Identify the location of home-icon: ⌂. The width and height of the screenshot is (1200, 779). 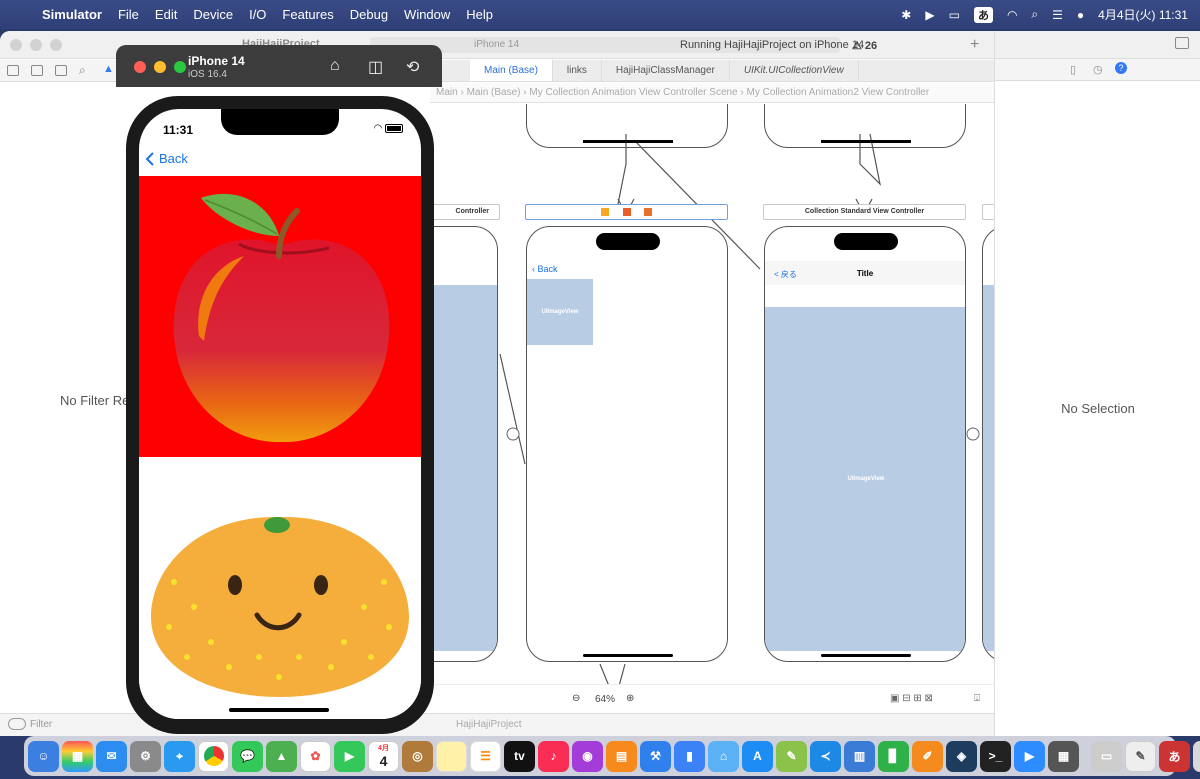
(335, 66).